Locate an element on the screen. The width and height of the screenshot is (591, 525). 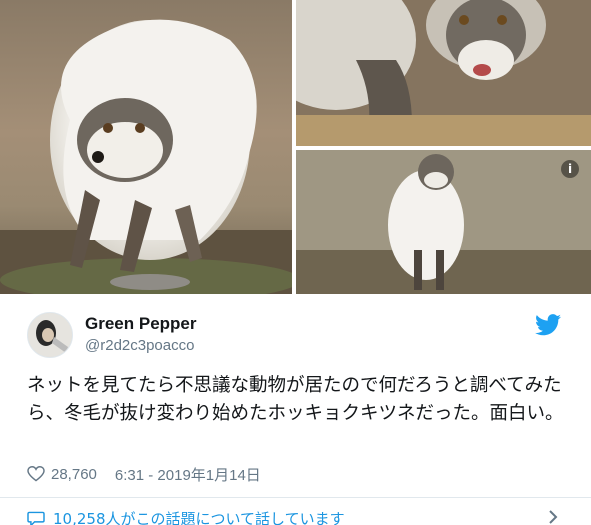
avatar is located at coordinates (50, 335).